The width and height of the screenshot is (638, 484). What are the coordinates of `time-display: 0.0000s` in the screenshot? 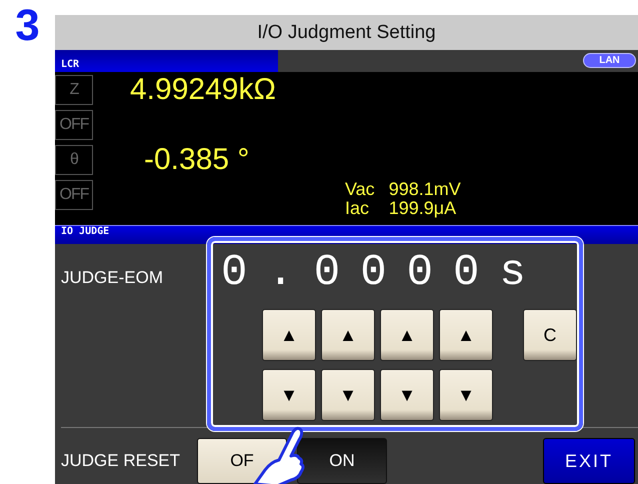 It's located at (383, 273).